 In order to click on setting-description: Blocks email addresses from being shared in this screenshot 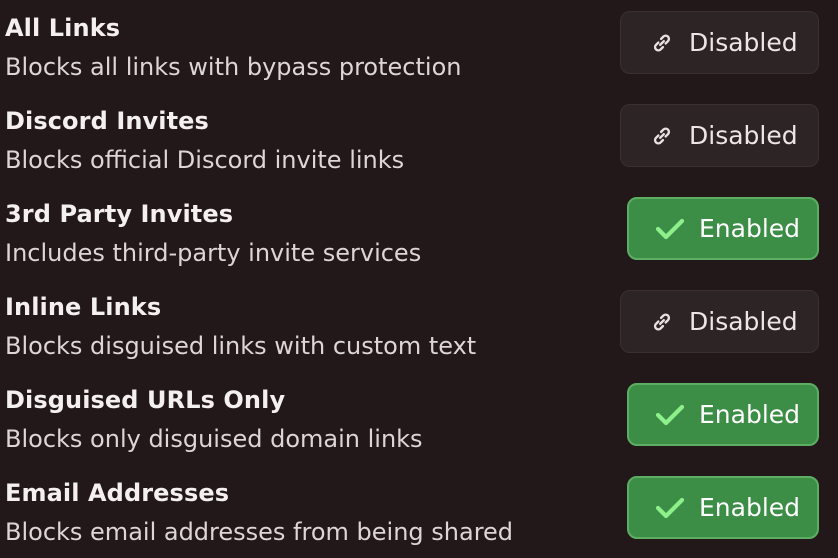, I will do `click(259, 532)`.